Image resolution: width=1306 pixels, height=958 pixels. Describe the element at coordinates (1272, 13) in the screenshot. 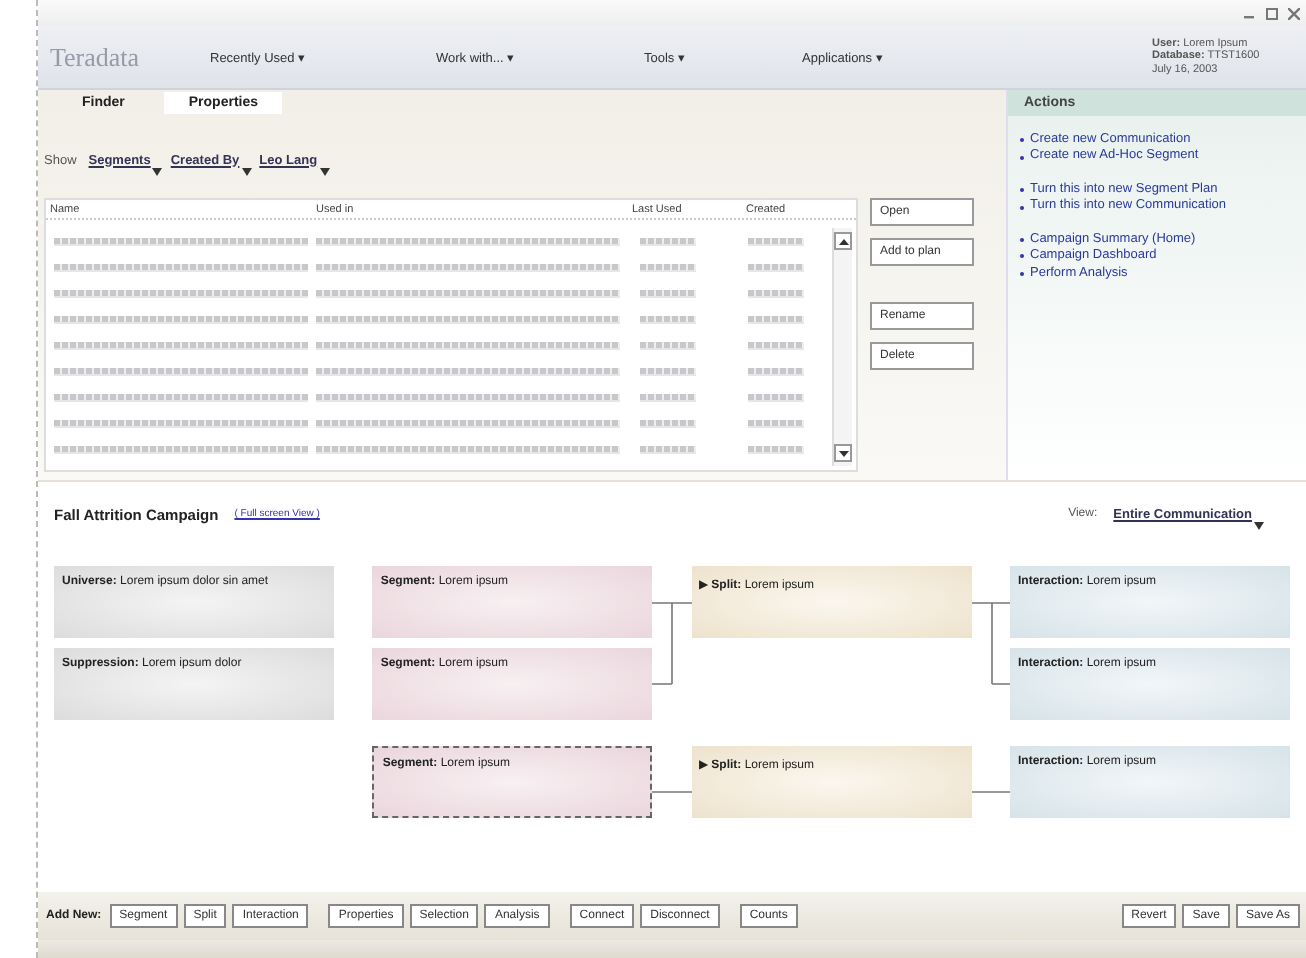

I see `maximize-icon` at that location.